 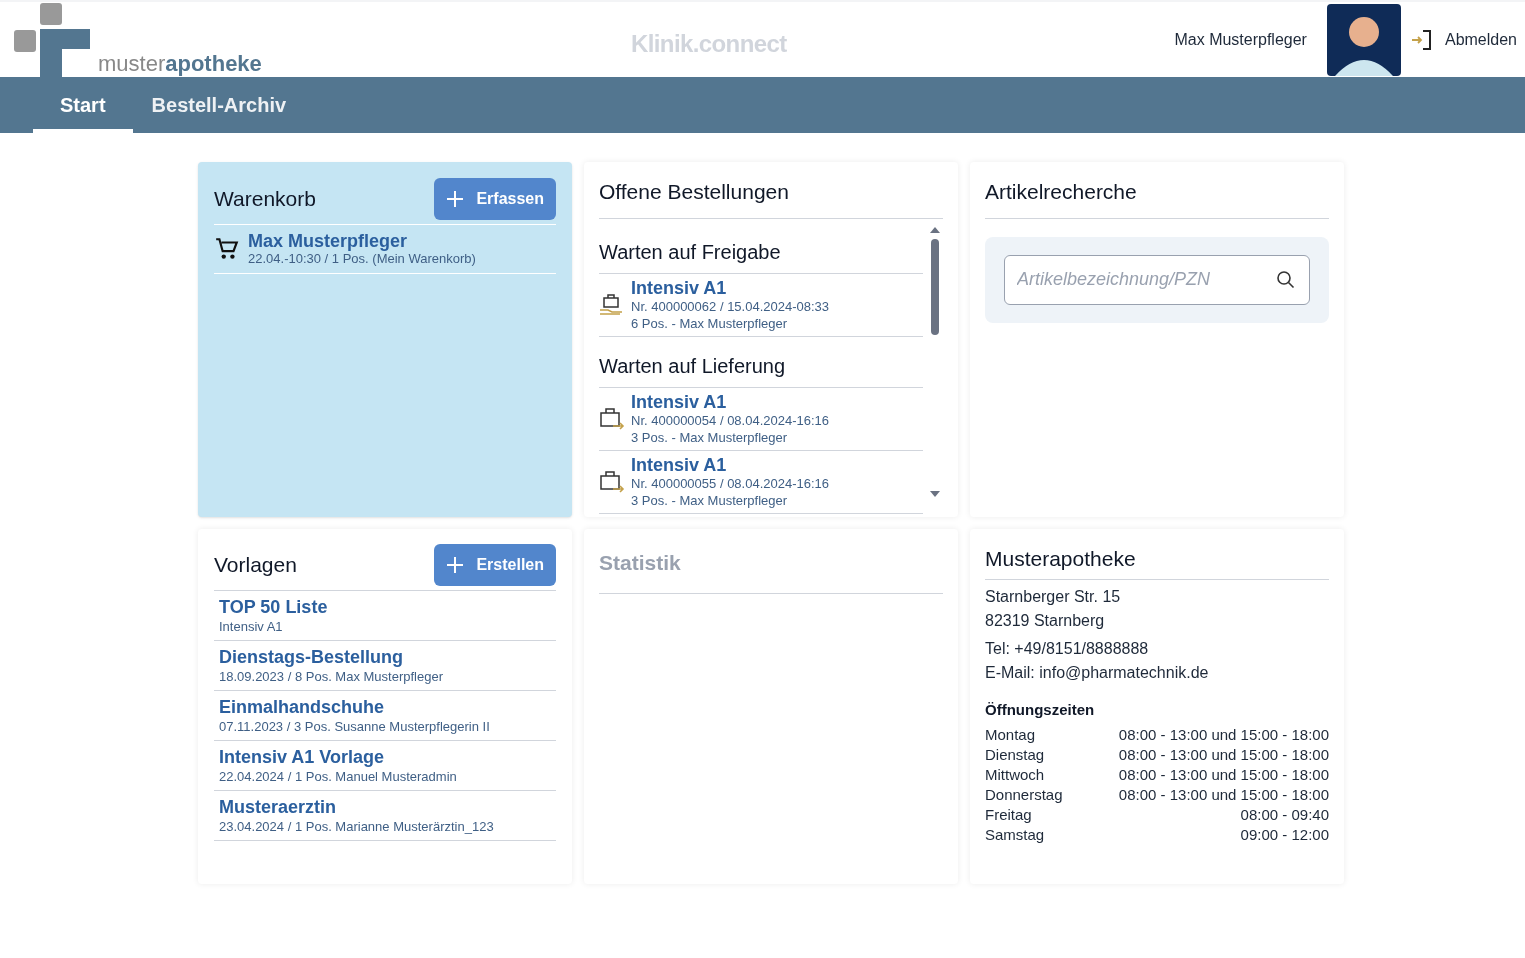 I want to click on panel-title: Artikelrecherche, so click(x=1157, y=197).